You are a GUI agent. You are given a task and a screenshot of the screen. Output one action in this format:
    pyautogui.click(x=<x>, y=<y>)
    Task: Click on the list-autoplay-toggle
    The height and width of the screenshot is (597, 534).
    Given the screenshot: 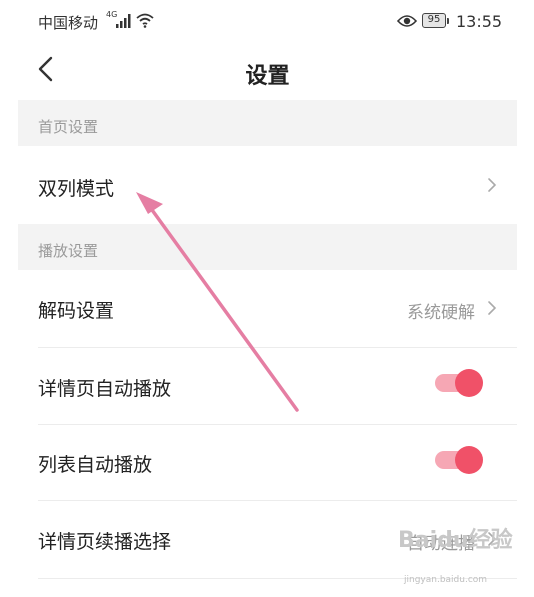 What is the action you would take?
    pyautogui.click(x=459, y=460)
    